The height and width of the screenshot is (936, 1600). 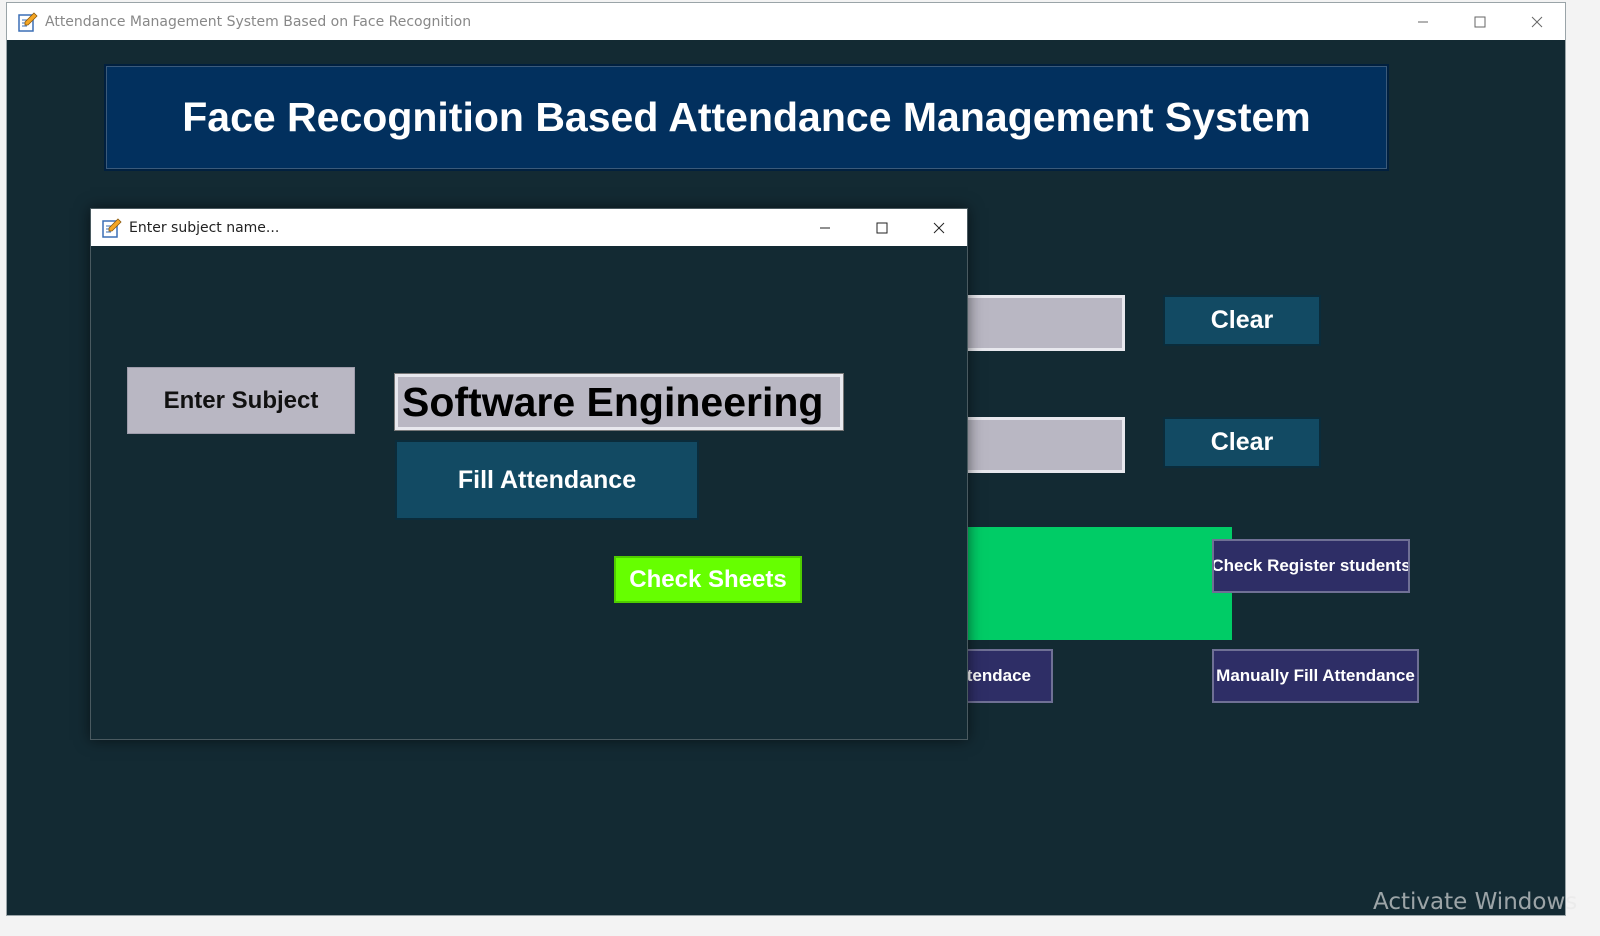 I want to click on enter-subject-label: Enter Subject, so click(x=241, y=400).